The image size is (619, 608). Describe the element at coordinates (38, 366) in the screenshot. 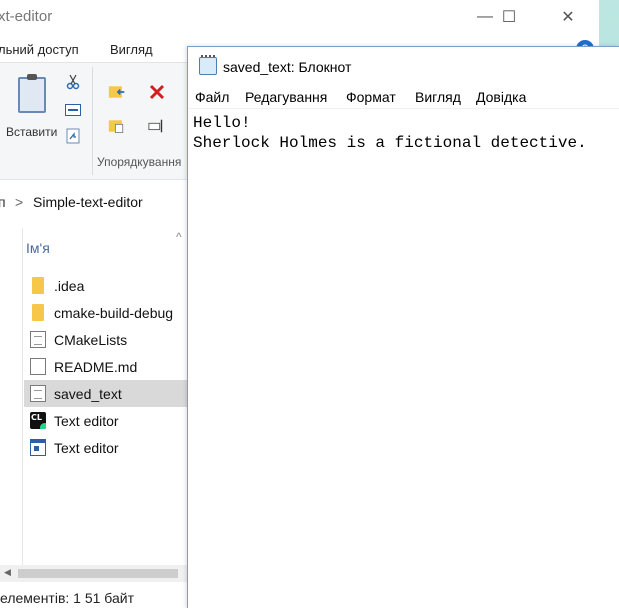

I see `file-icon` at that location.